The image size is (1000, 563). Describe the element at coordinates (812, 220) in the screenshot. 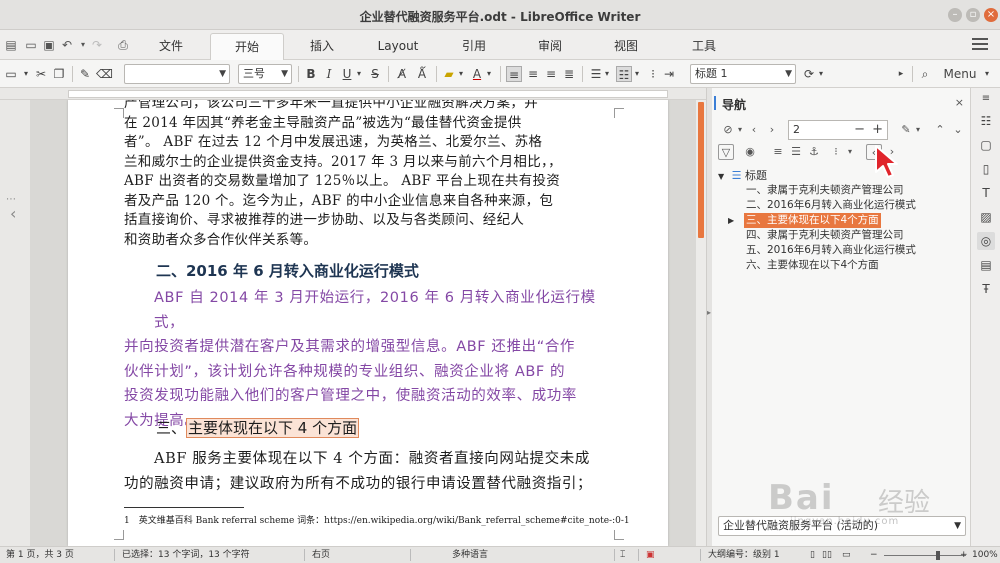

I see `tree-item-selected: 三、主要体现在以下4个方面` at that location.